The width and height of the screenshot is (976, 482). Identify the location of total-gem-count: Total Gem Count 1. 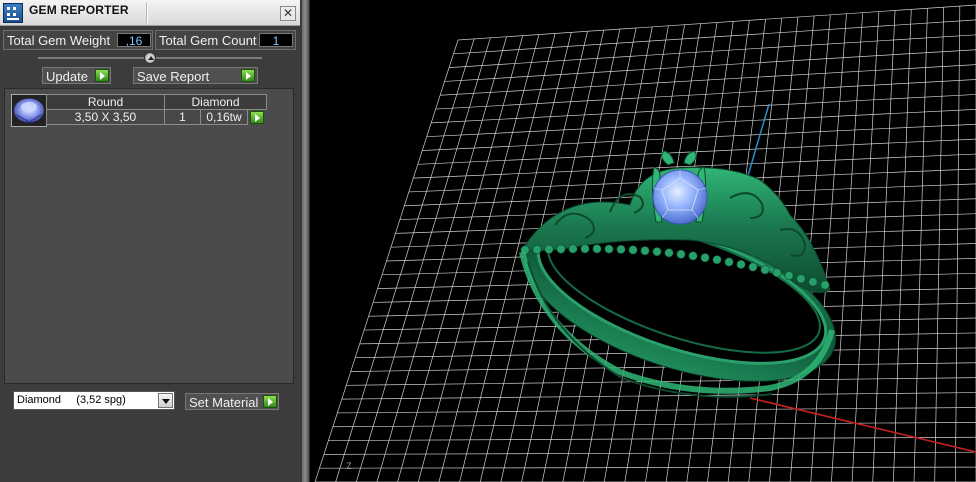
(225, 40).